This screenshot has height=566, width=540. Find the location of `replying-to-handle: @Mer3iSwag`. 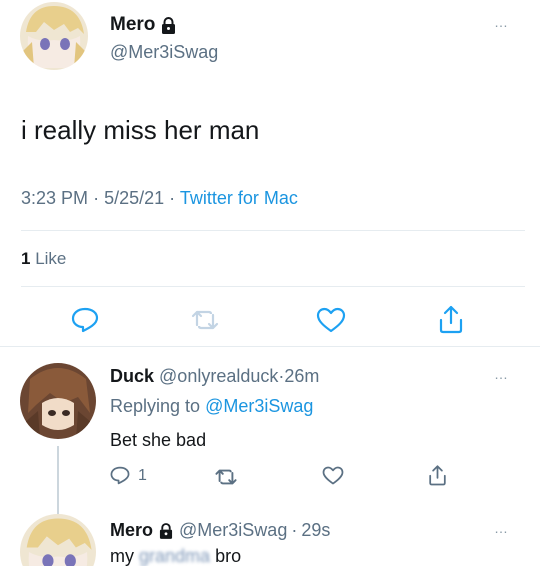

replying-to-handle: @Mer3iSwag is located at coordinates (259, 406).